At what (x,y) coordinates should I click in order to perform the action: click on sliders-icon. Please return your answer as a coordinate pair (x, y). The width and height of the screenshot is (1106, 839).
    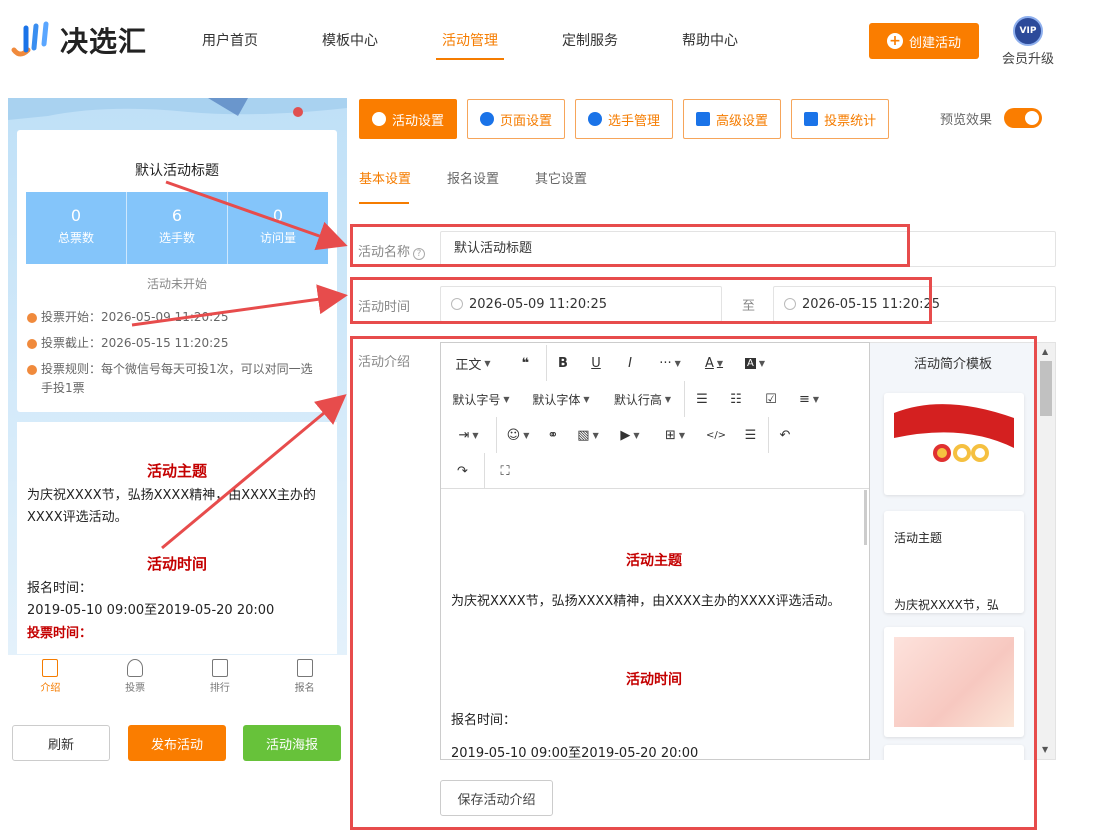
    Looking at the image, I should click on (703, 119).